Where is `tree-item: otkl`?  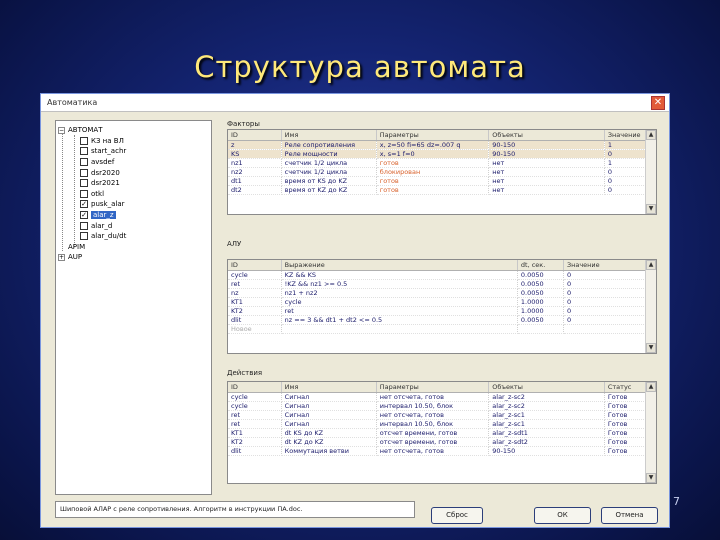
tree-item: otkl is located at coordinates (133, 194).